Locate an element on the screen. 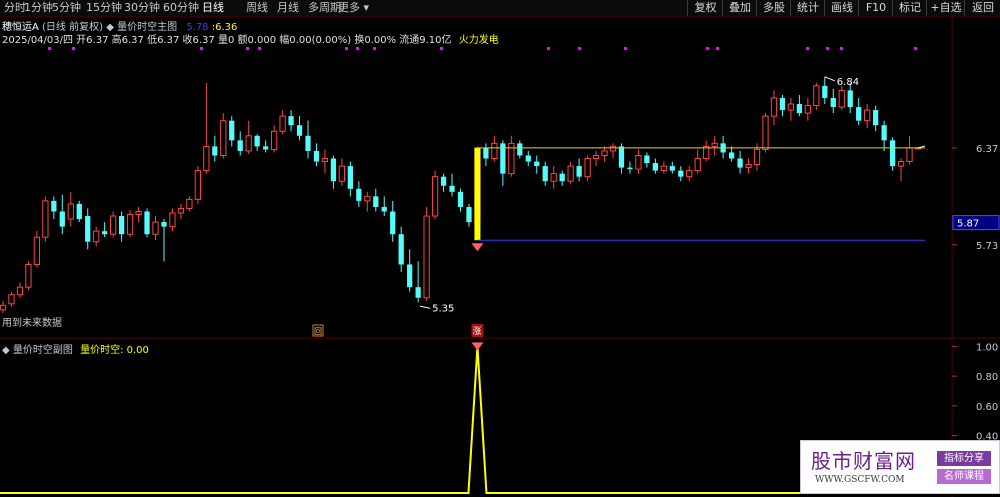 The image size is (1000, 497). sub-tick-label: 0.80 is located at coordinates (987, 377).